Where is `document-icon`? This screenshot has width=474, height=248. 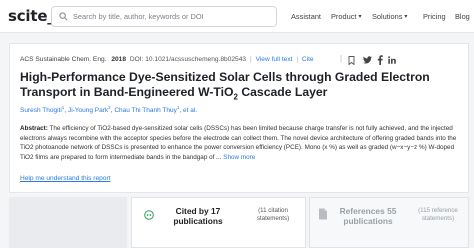 document-icon is located at coordinates (323, 214).